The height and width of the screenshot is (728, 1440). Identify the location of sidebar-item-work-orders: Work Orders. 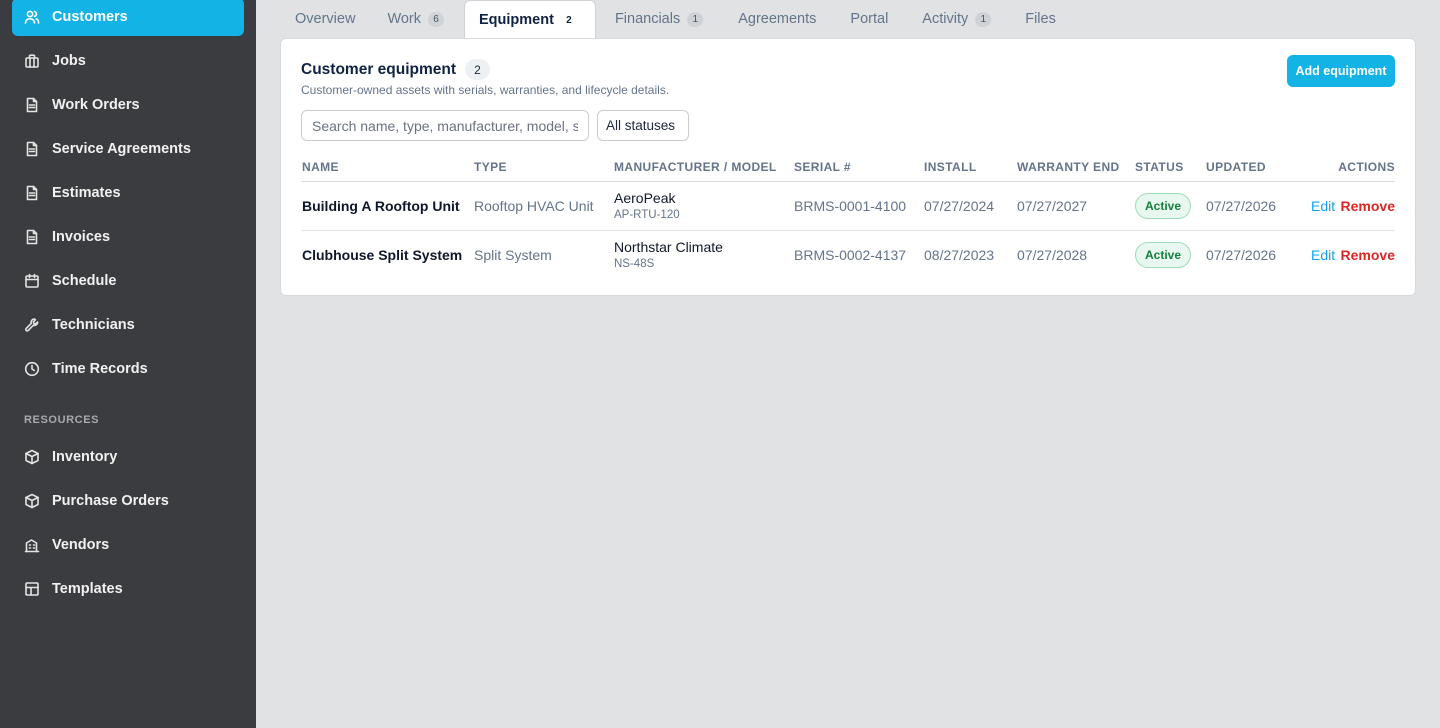
(128, 105).